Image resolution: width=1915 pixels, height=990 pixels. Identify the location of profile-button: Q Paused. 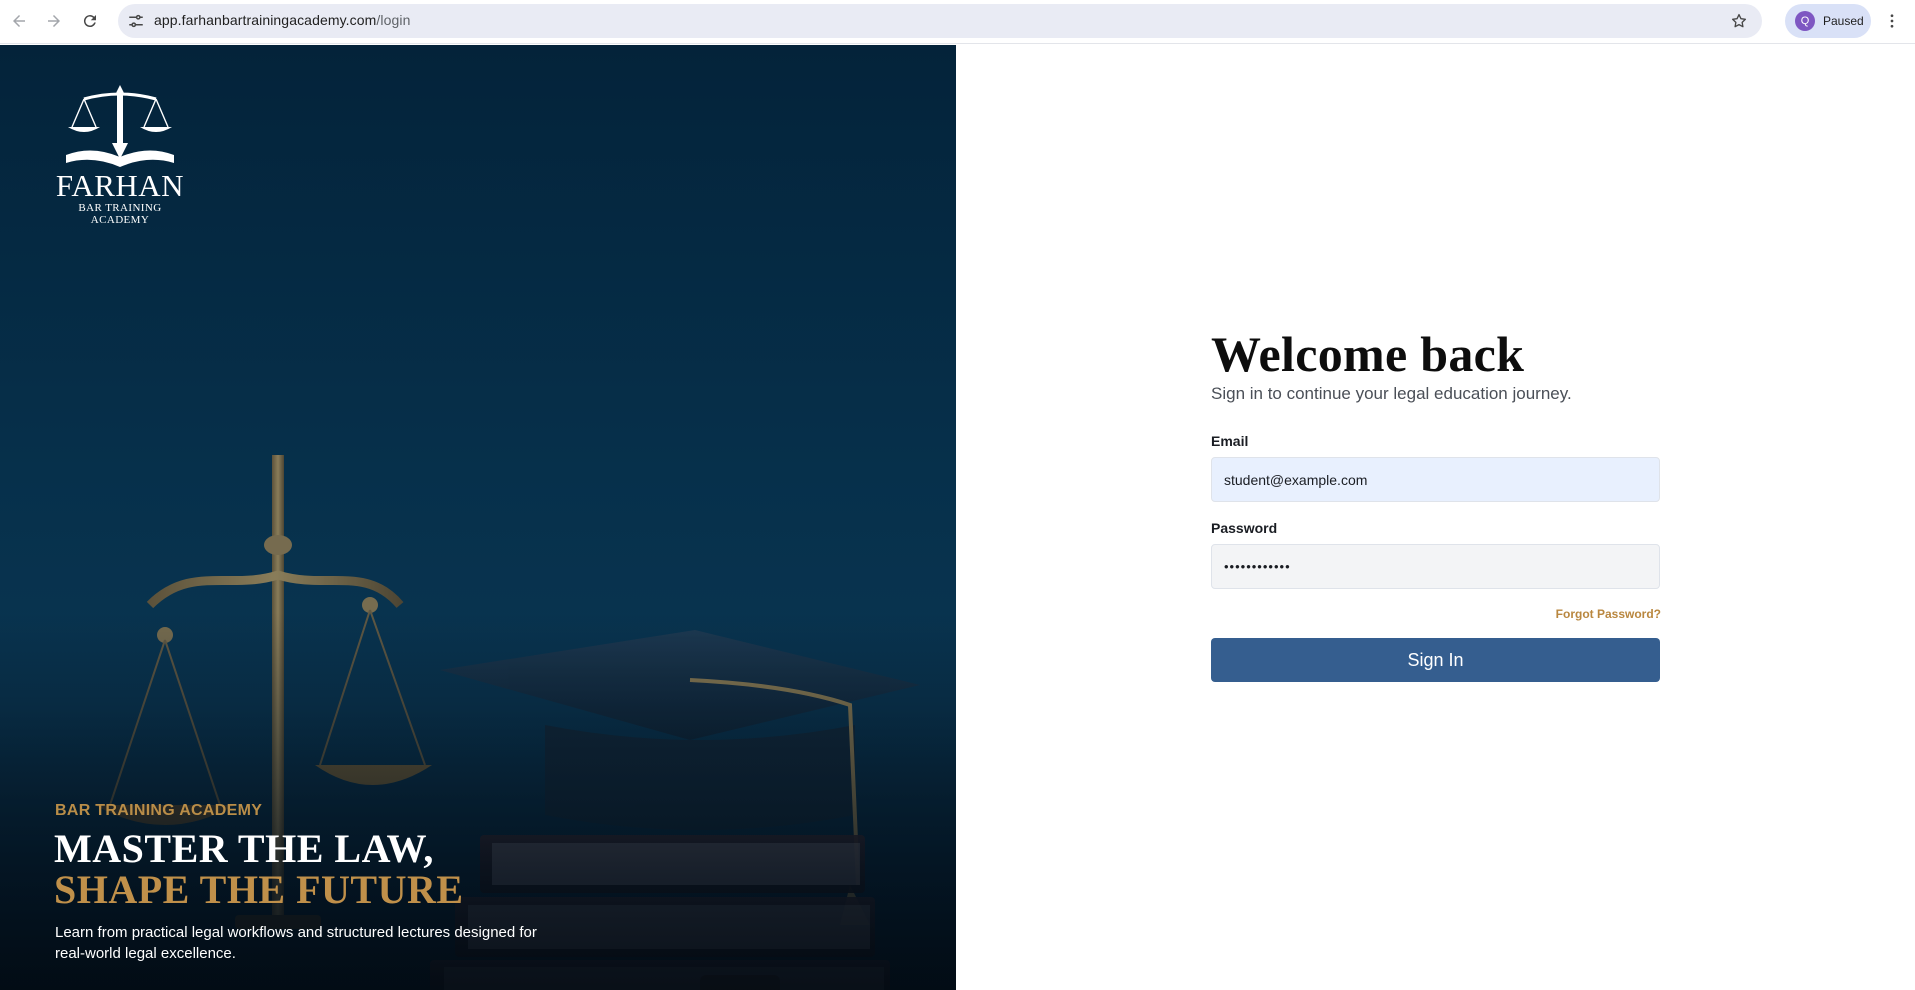
(1828, 21).